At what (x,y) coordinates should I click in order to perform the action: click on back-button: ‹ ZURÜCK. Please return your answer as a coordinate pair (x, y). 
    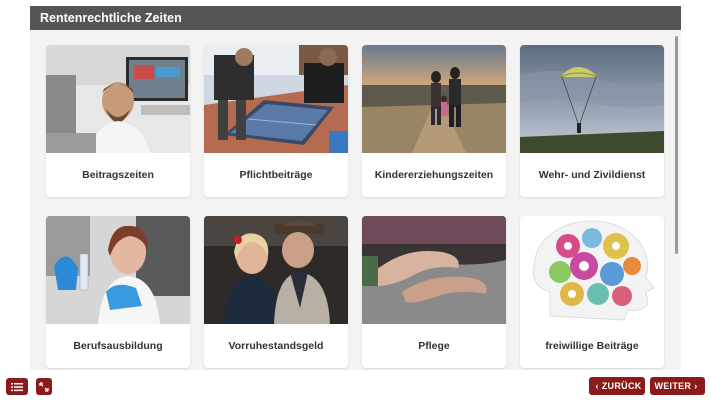
    Looking at the image, I should click on (617, 386).